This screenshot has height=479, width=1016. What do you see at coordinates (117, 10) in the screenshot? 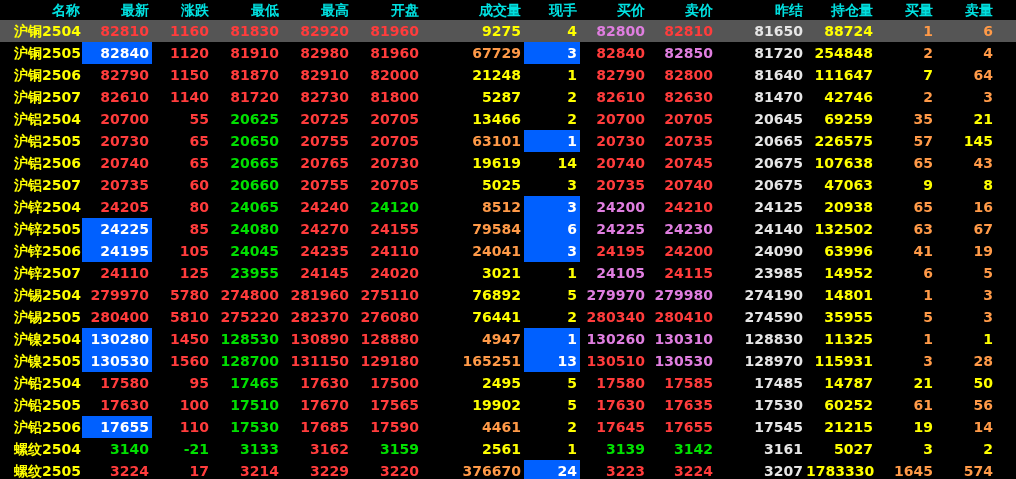
I see `column-header: 最新` at bounding box center [117, 10].